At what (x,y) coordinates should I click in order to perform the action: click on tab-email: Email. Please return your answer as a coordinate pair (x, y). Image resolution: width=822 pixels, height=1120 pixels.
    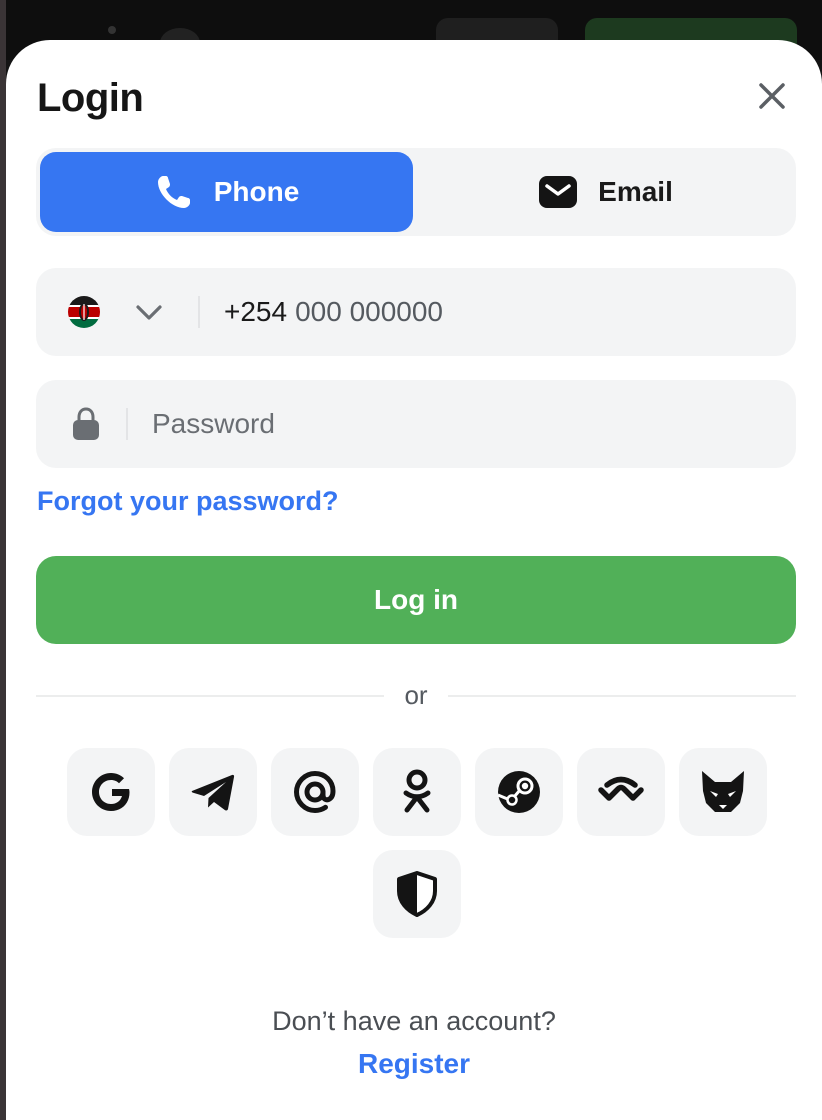
    Looking at the image, I should click on (605, 192).